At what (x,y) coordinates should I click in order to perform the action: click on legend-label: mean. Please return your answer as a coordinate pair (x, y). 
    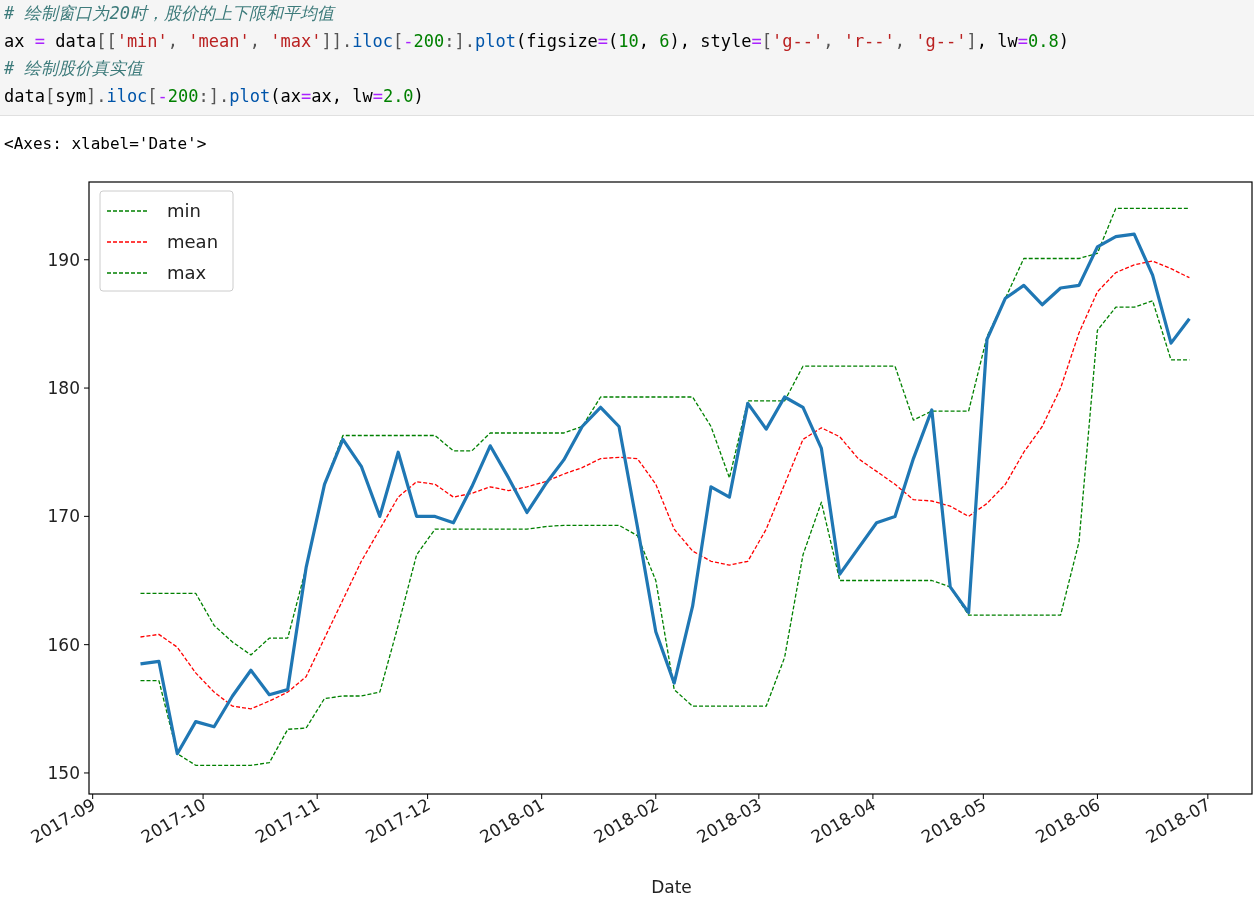
    Looking at the image, I should click on (193, 241).